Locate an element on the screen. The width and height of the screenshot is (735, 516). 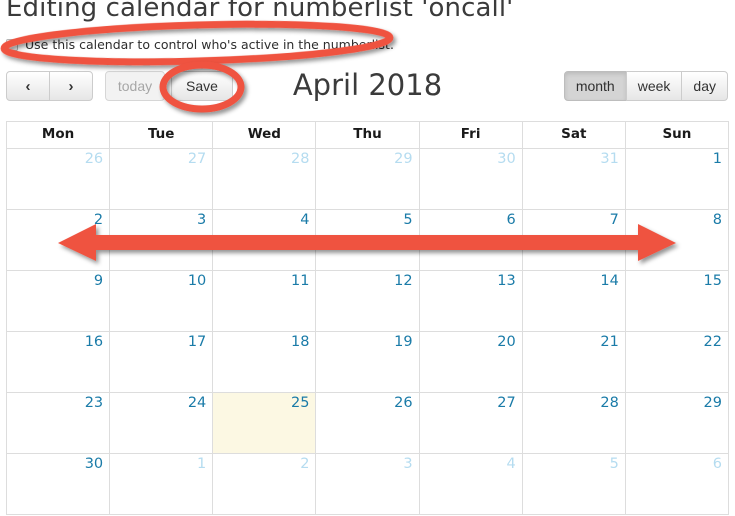
today-button: today is located at coordinates (135, 86).